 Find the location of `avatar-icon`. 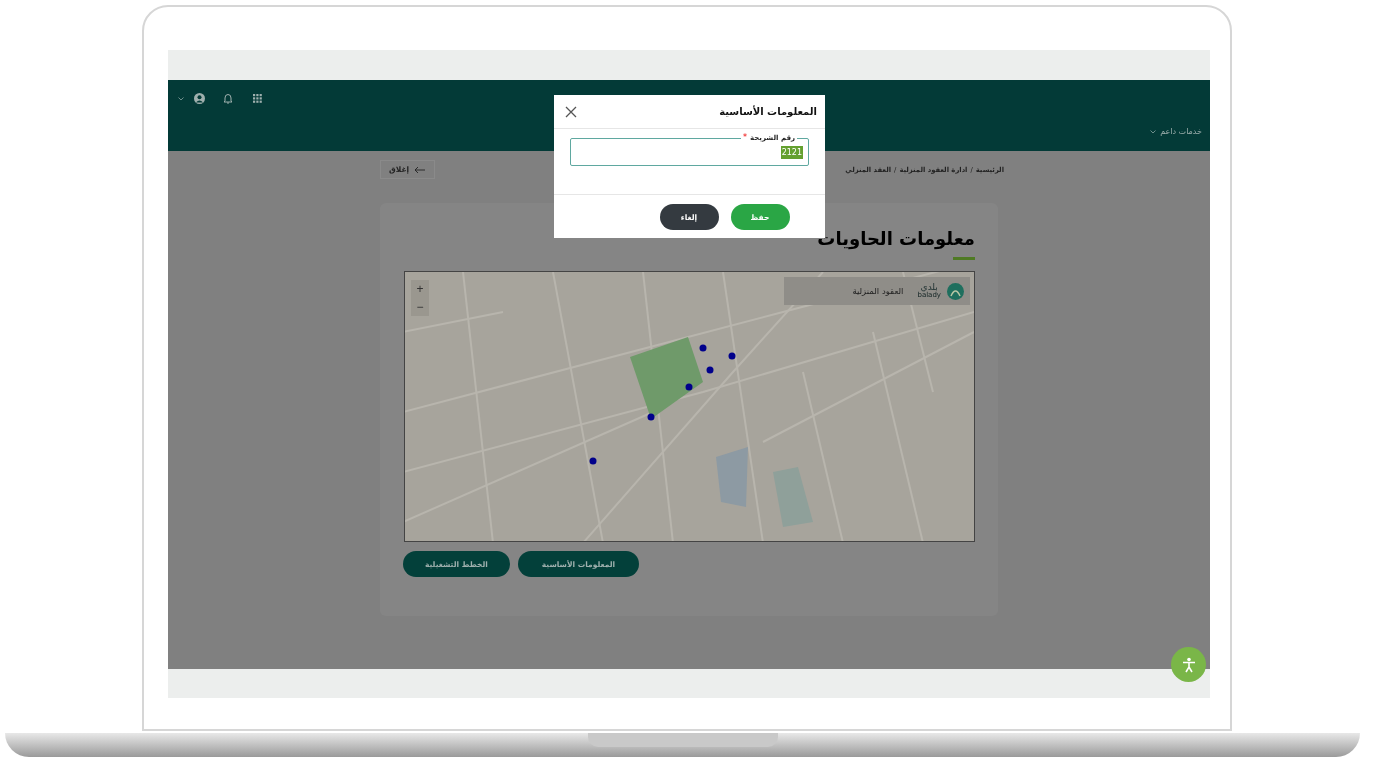

avatar-icon is located at coordinates (199, 98).